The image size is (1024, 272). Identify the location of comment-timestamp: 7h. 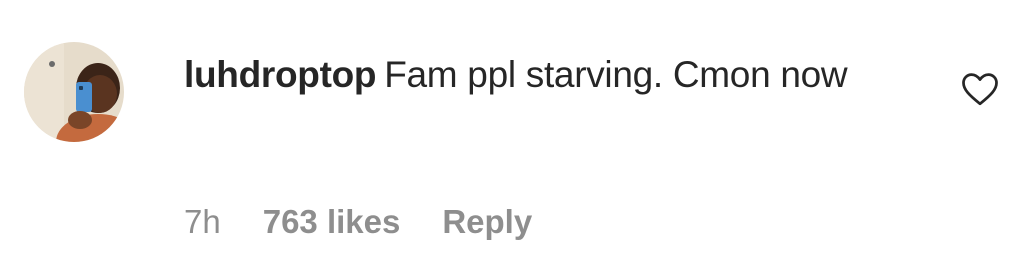
(202, 221).